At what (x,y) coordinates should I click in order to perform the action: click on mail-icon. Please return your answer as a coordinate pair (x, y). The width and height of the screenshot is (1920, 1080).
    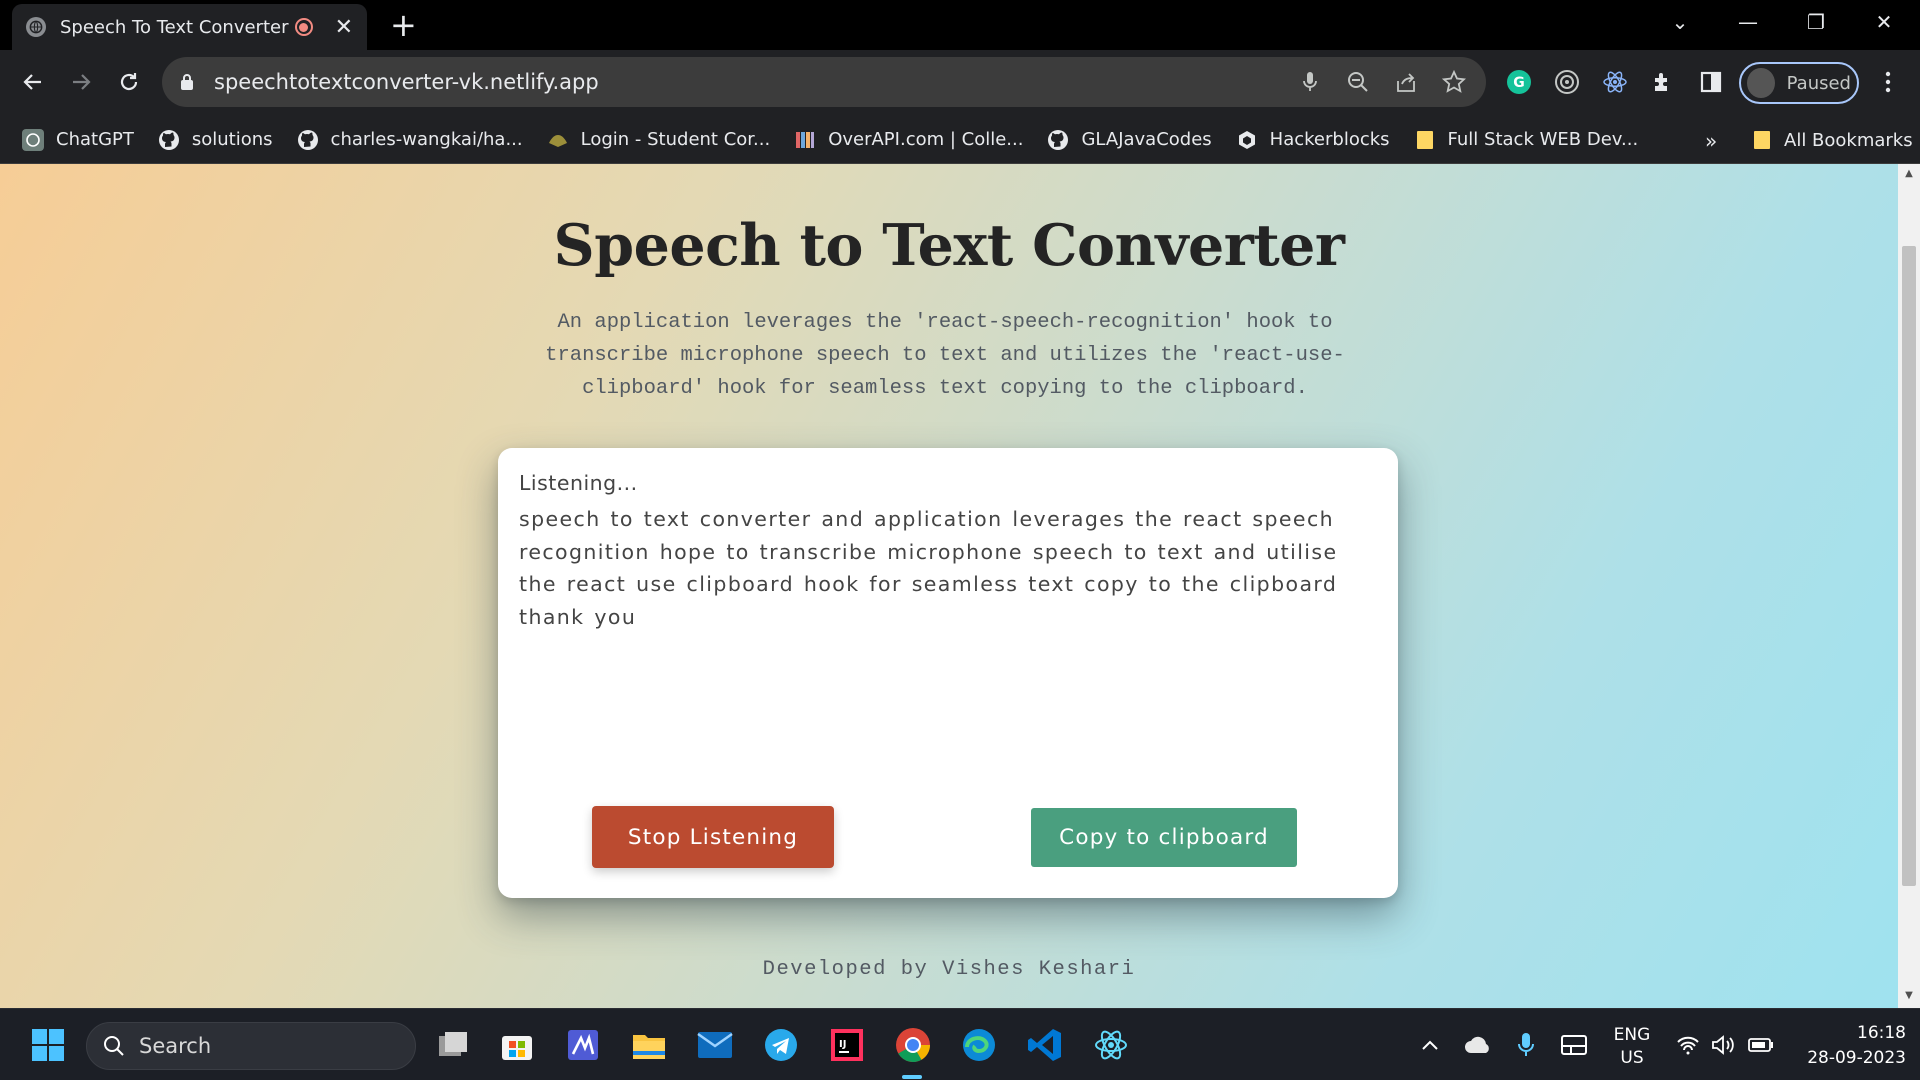
    Looking at the image, I should click on (715, 1045).